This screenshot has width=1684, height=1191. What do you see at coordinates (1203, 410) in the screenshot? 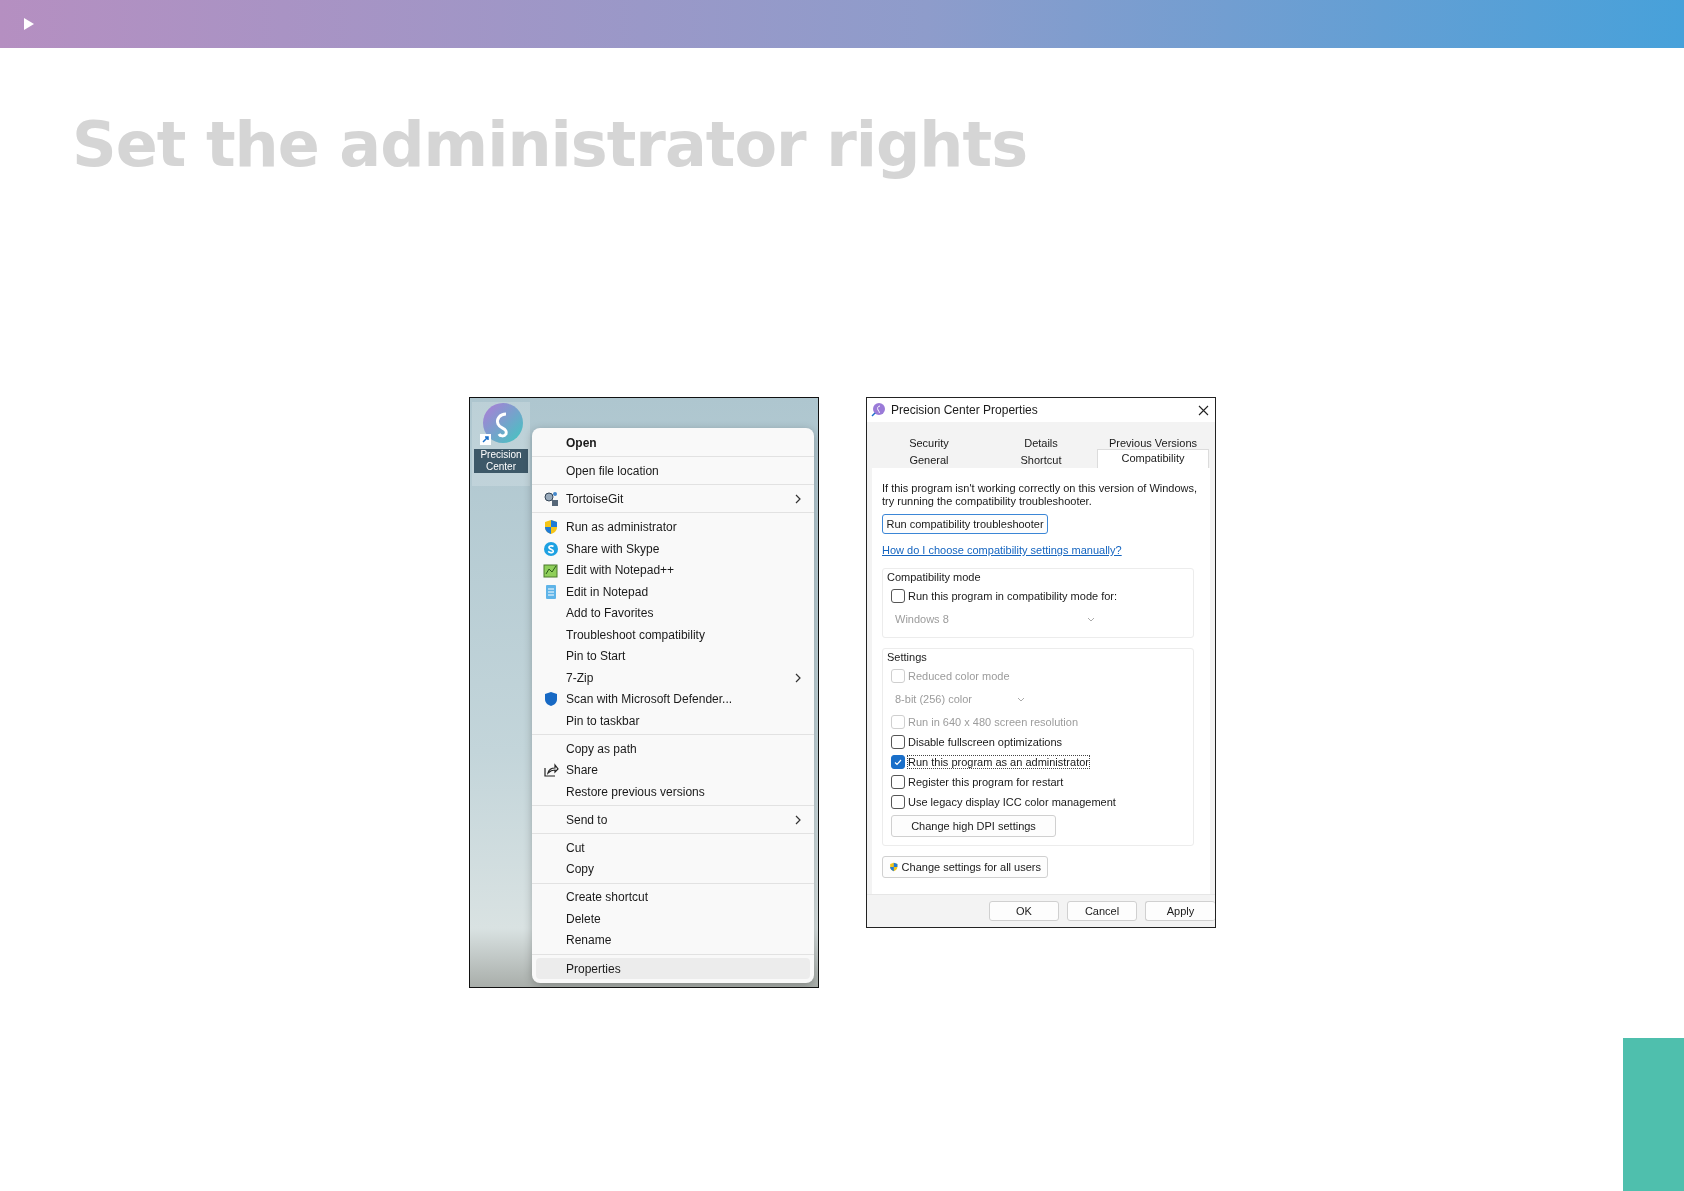
I see `close-icon` at bounding box center [1203, 410].